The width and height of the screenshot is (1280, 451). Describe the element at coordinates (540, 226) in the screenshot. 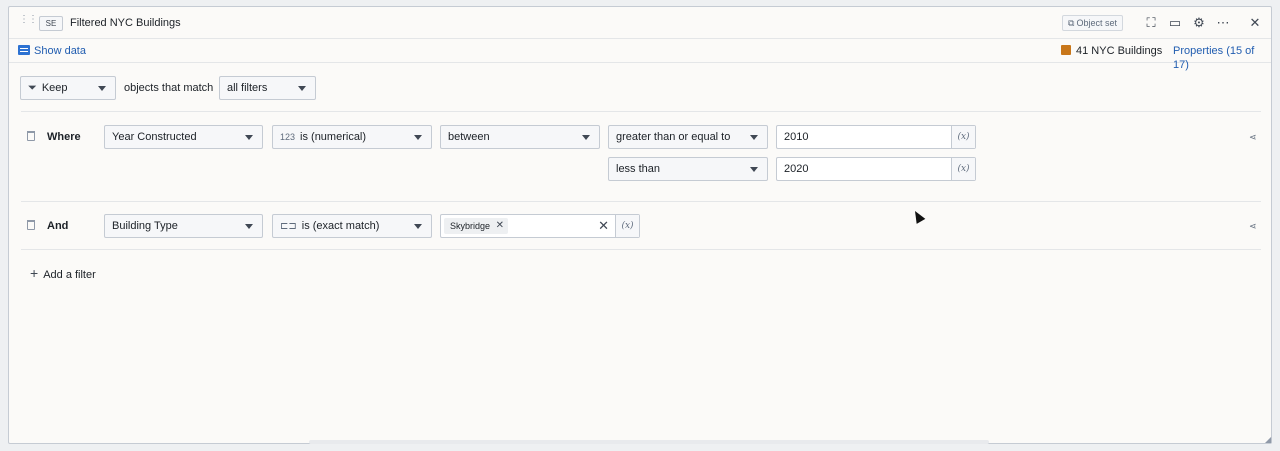

I see `tag-input: Skybridge ✕ ✕ (x)` at that location.